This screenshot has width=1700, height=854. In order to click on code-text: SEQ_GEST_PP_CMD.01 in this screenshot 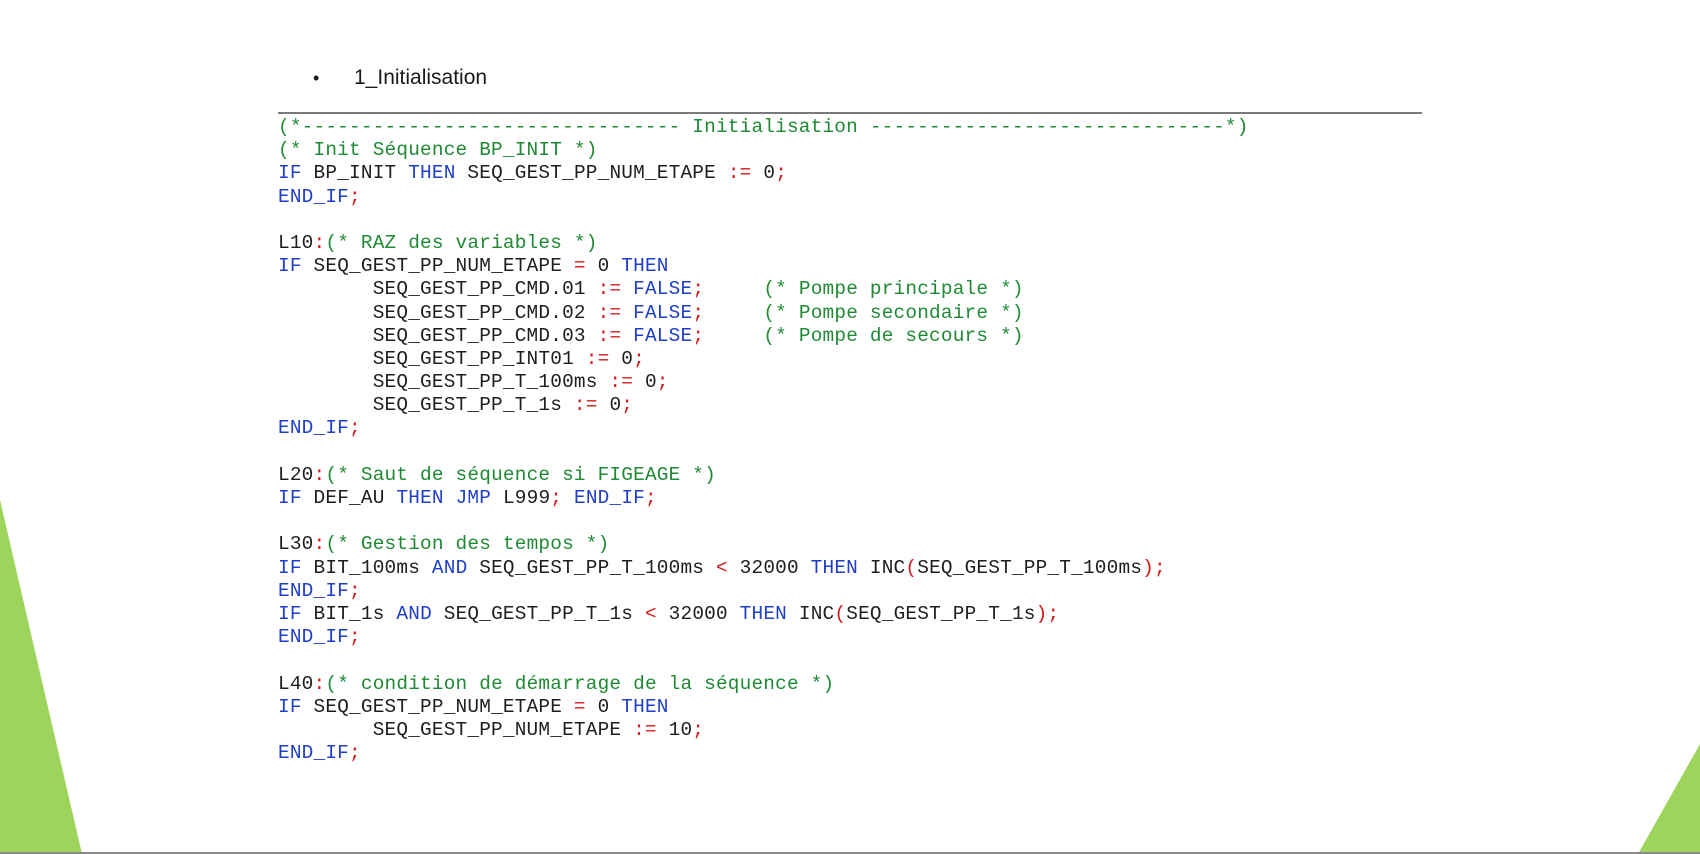, I will do `click(438, 289)`.